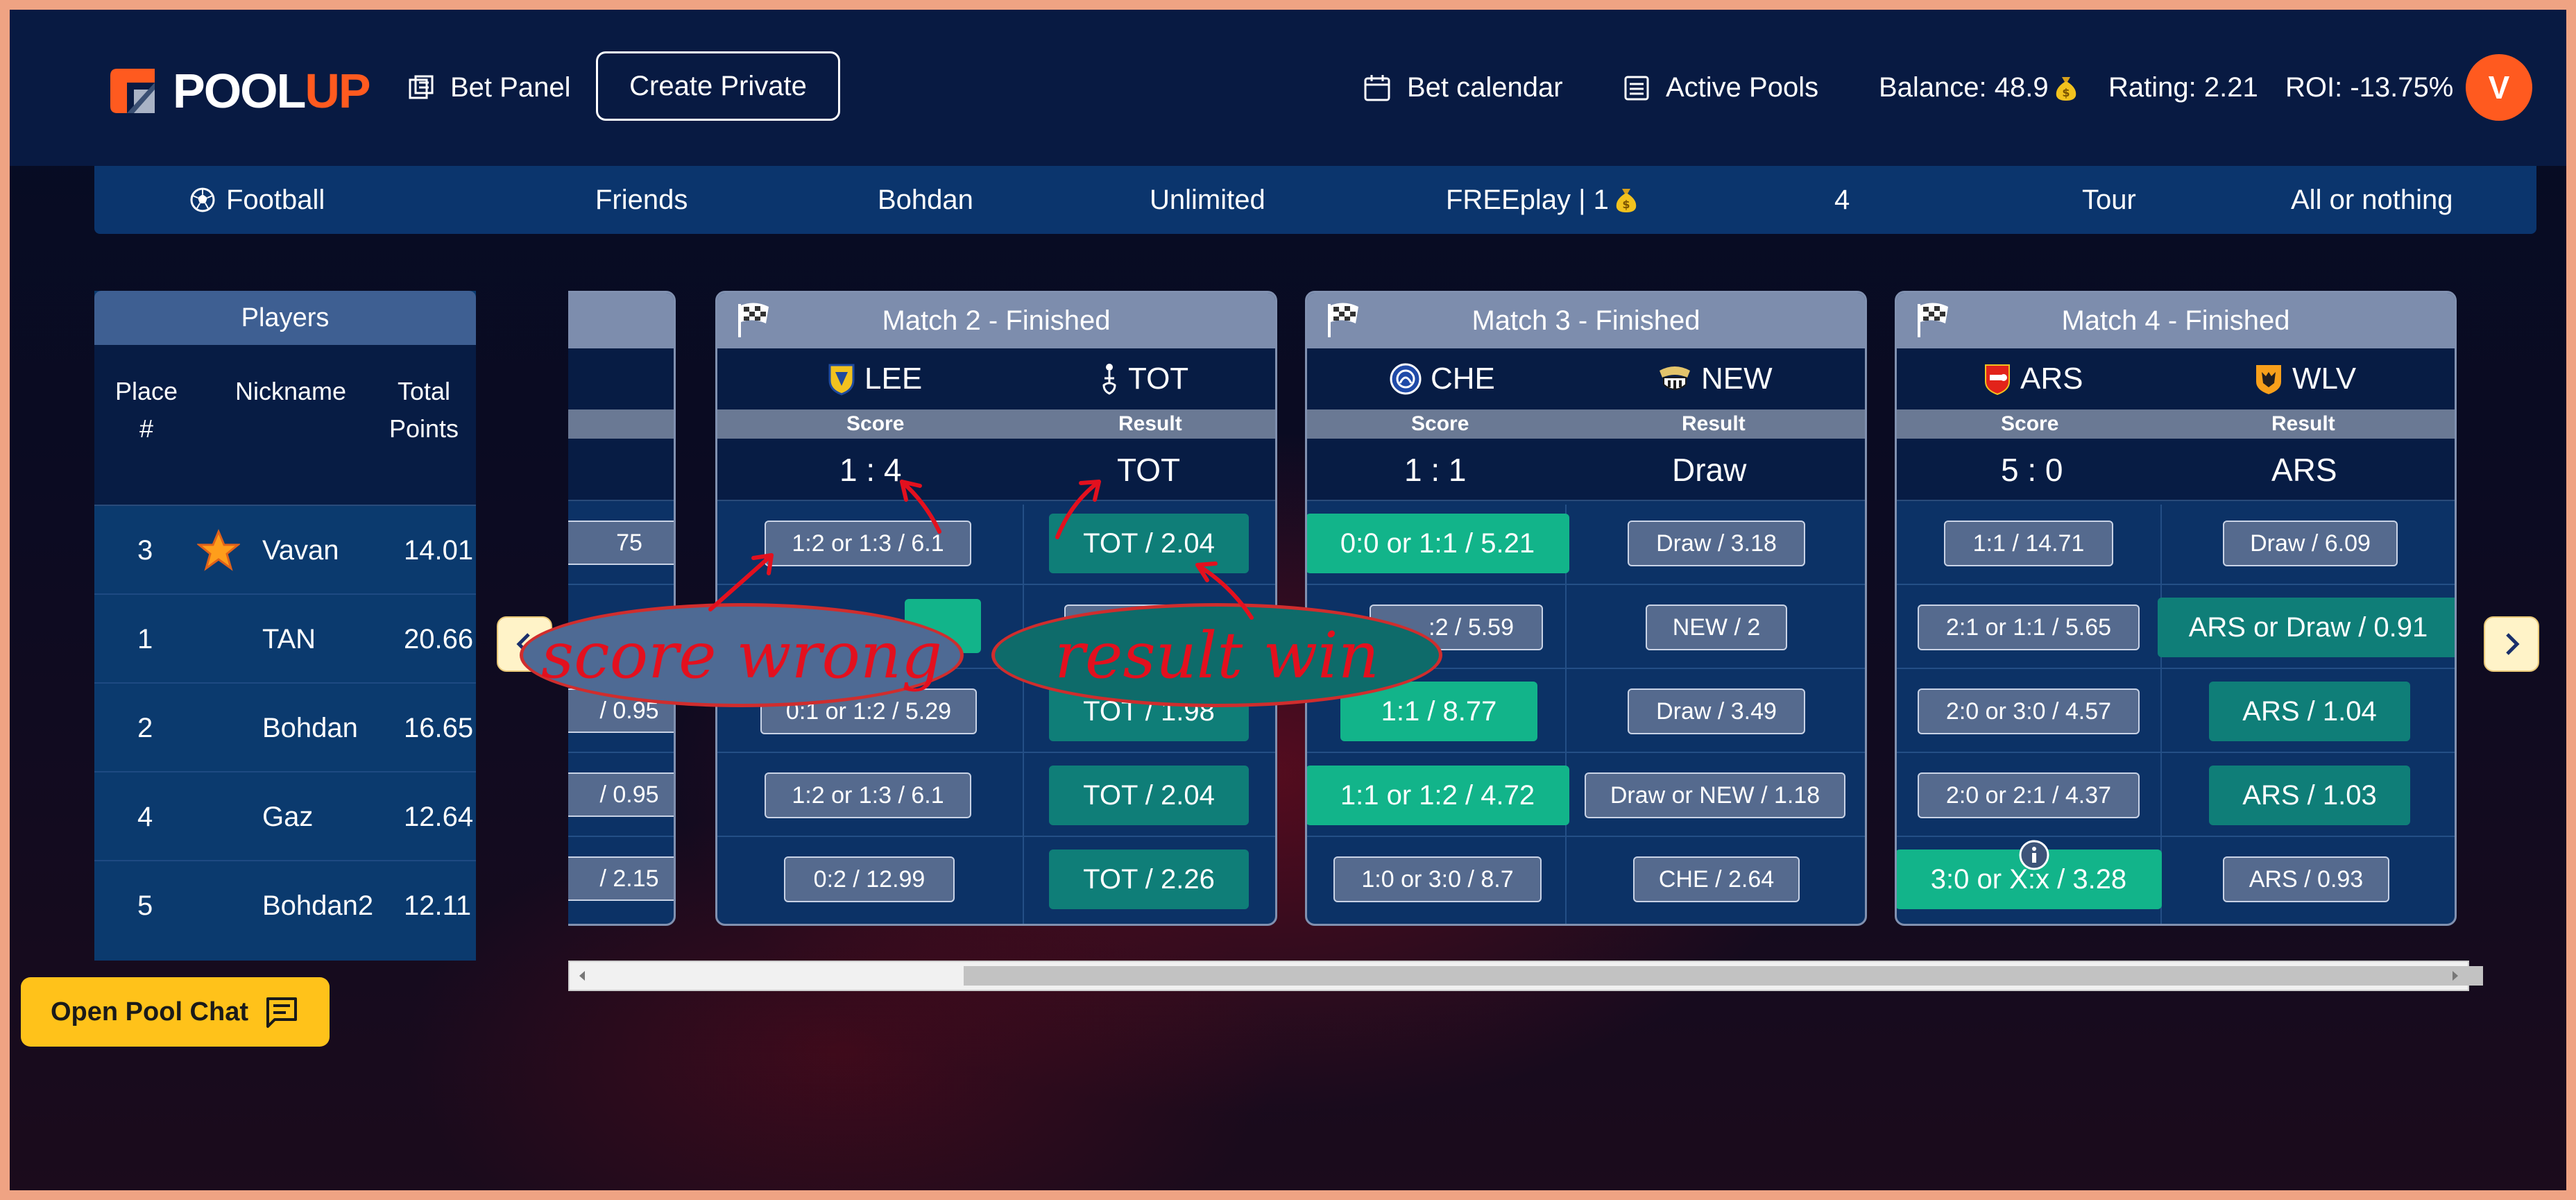 This screenshot has height=1200, width=2576. What do you see at coordinates (488, 88) in the screenshot?
I see `bet-panel-link: Bet Panel` at bounding box center [488, 88].